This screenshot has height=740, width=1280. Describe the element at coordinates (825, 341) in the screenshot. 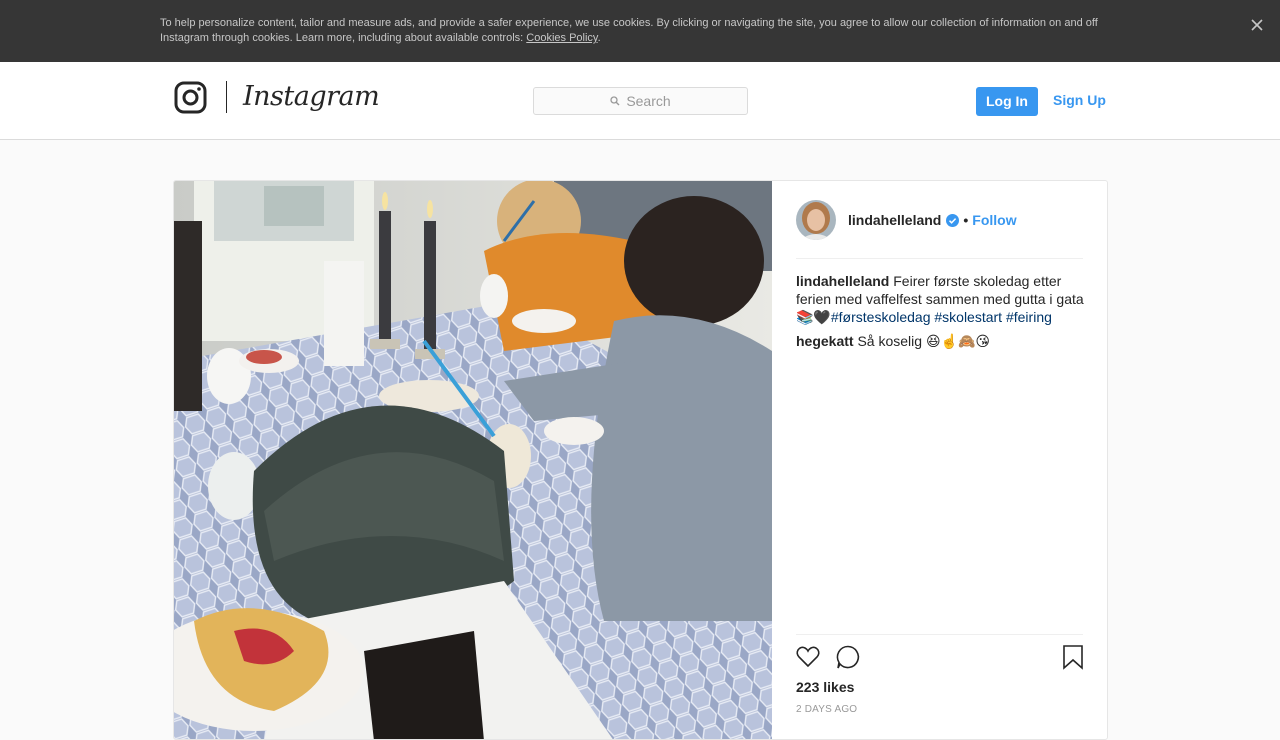

I see `comment-username: hegekatt` at that location.